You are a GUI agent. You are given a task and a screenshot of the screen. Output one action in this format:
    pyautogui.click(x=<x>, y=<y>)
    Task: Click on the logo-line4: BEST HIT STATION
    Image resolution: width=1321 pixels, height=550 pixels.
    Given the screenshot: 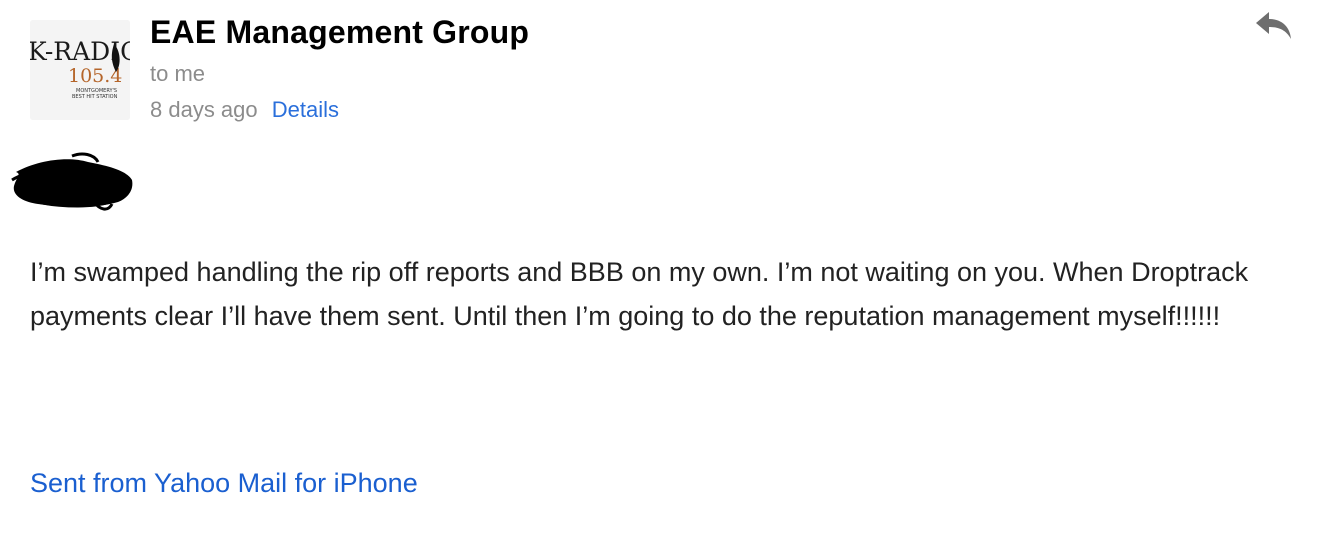 What is the action you would take?
    pyautogui.click(x=95, y=97)
    